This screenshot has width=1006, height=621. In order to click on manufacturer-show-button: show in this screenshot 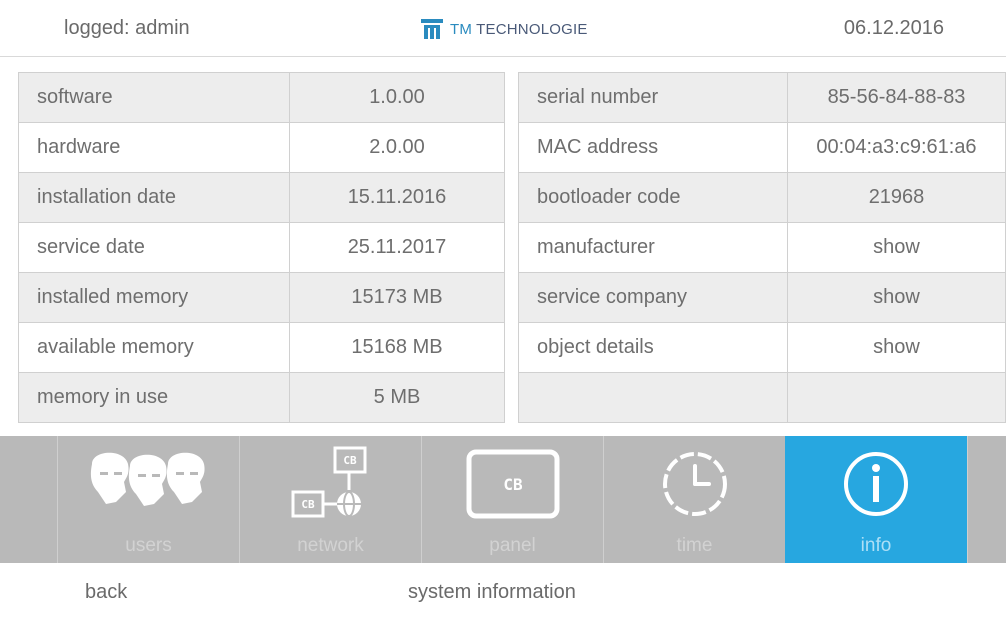, I will do `click(896, 247)`.